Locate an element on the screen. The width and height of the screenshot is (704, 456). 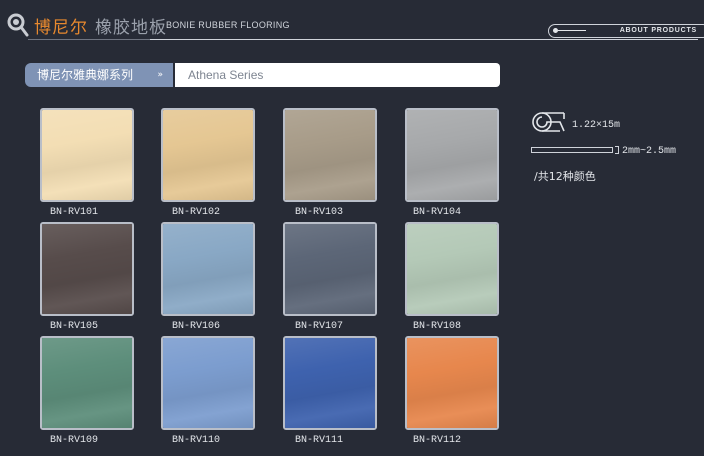
swatch-code: BN-RV102 is located at coordinates (196, 212).